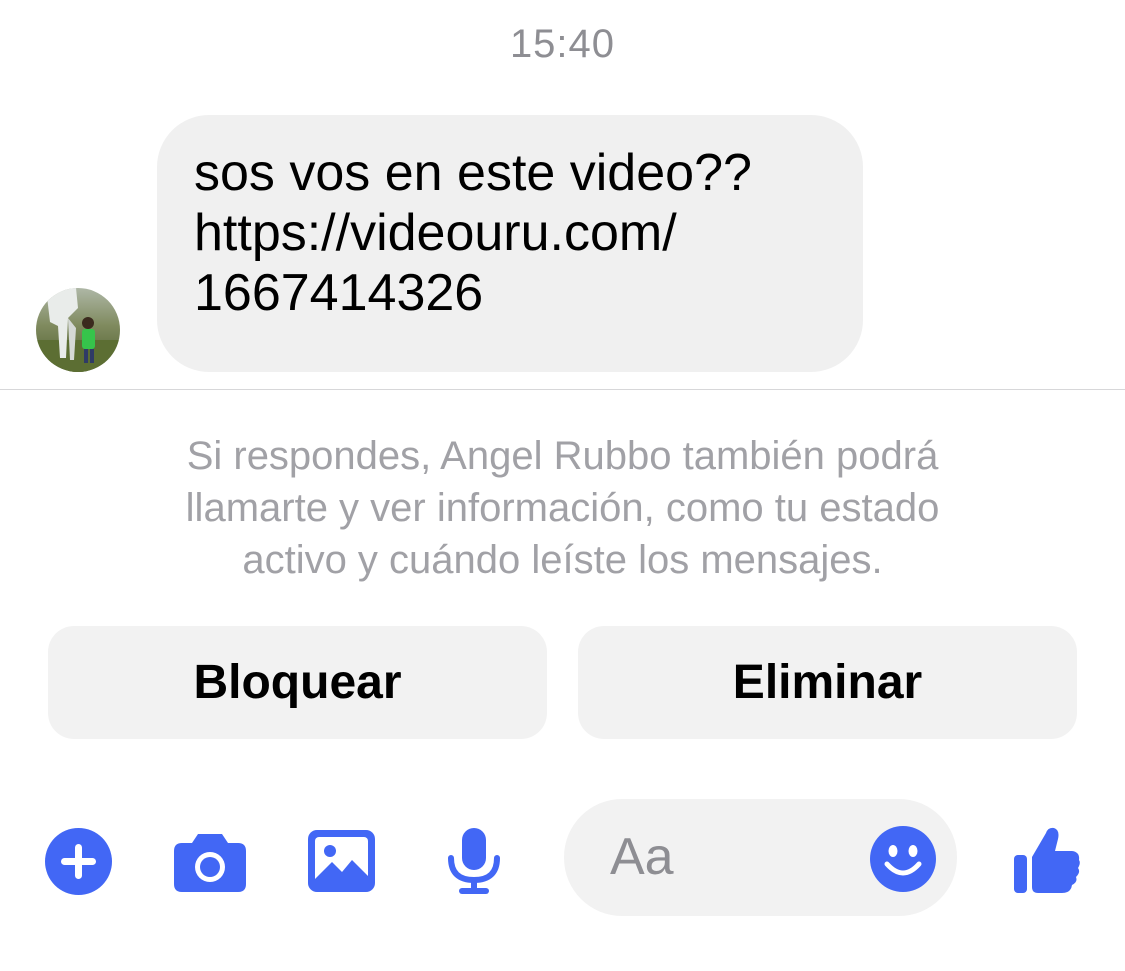 This screenshot has height=971, width=1125. What do you see at coordinates (1047, 860) in the screenshot?
I see `thumbs-up-icon` at bounding box center [1047, 860].